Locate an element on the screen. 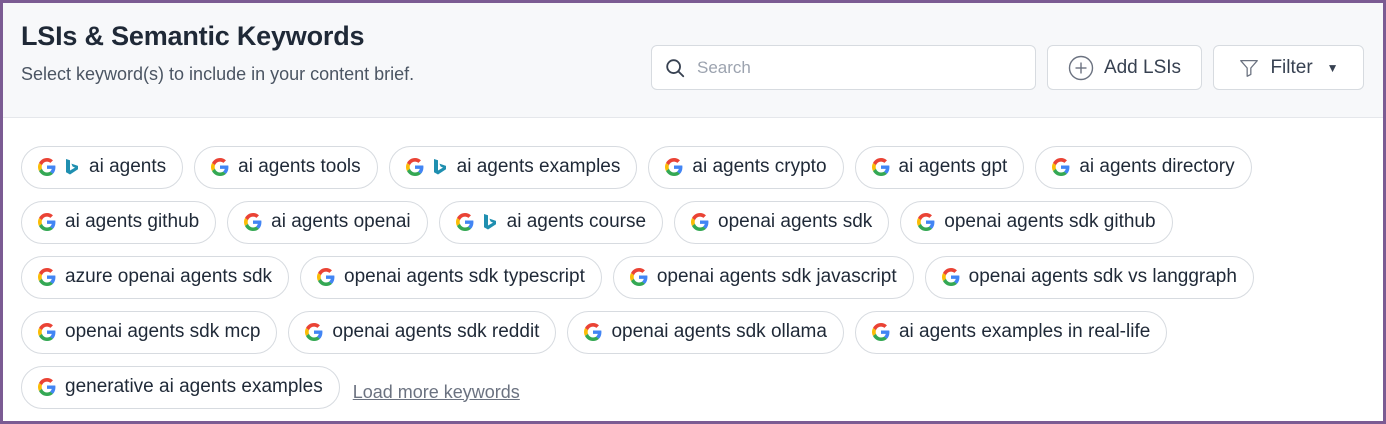 This screenshot has height=424, width=1386. keyword-chip: openai agents sdk mcp is located at coordinates (149, 332).